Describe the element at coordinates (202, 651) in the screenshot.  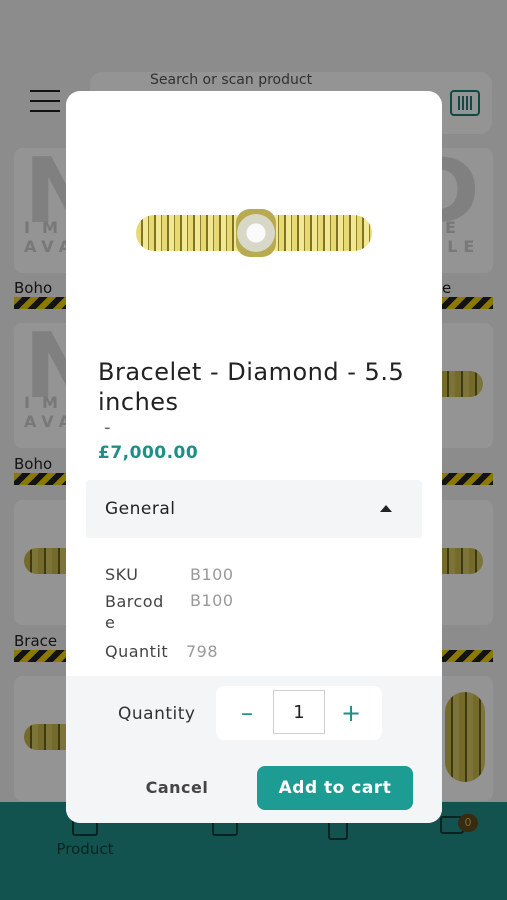
I see `detail-value: 798` at that location.